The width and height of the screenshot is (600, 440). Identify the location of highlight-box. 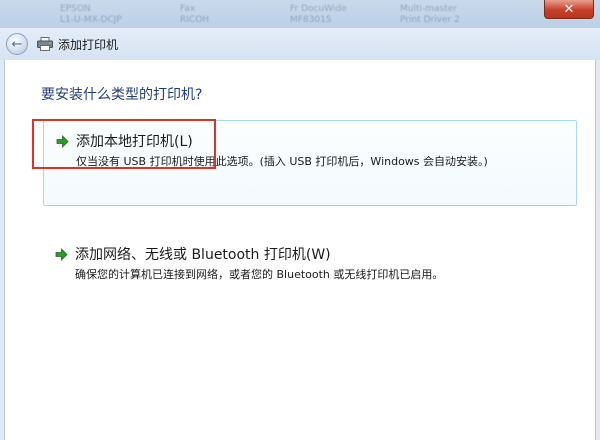
(124, 144).